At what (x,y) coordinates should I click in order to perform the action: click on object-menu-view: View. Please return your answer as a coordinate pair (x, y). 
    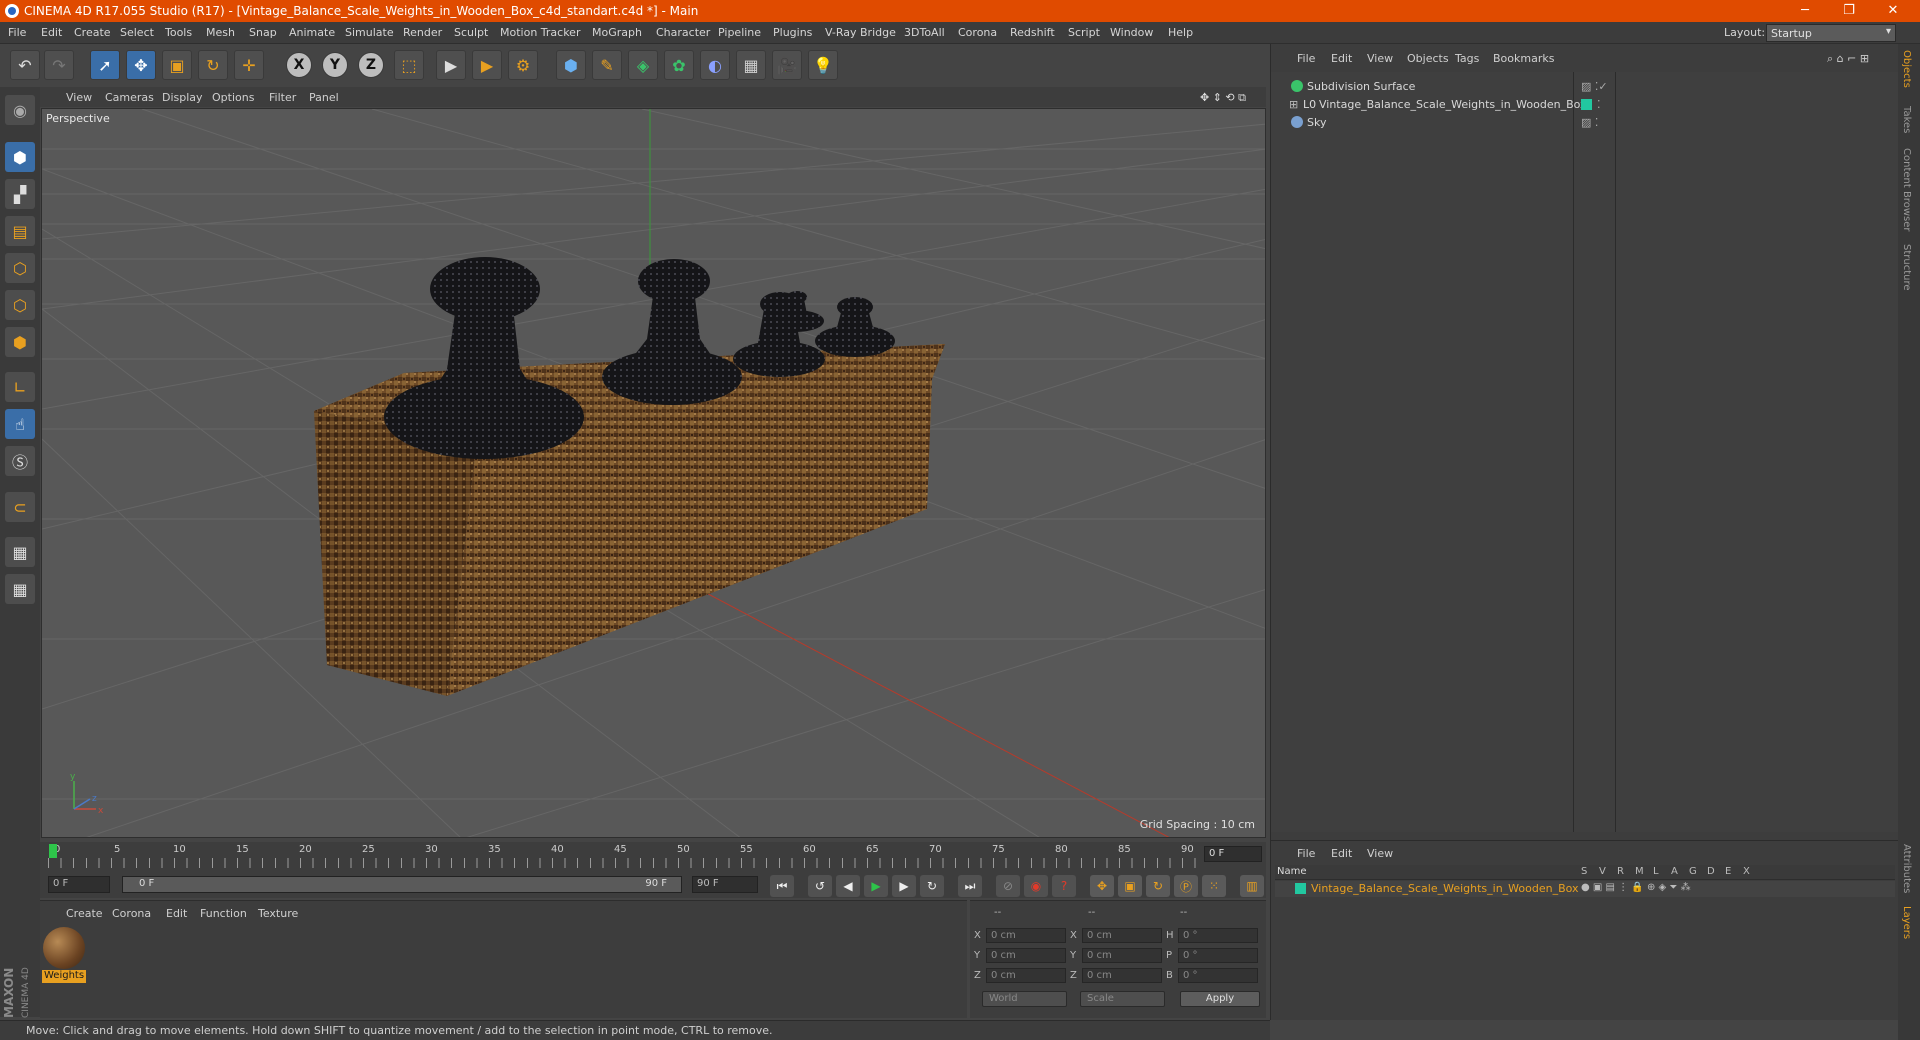
    Looking at the image, I should click on (1380, 58).